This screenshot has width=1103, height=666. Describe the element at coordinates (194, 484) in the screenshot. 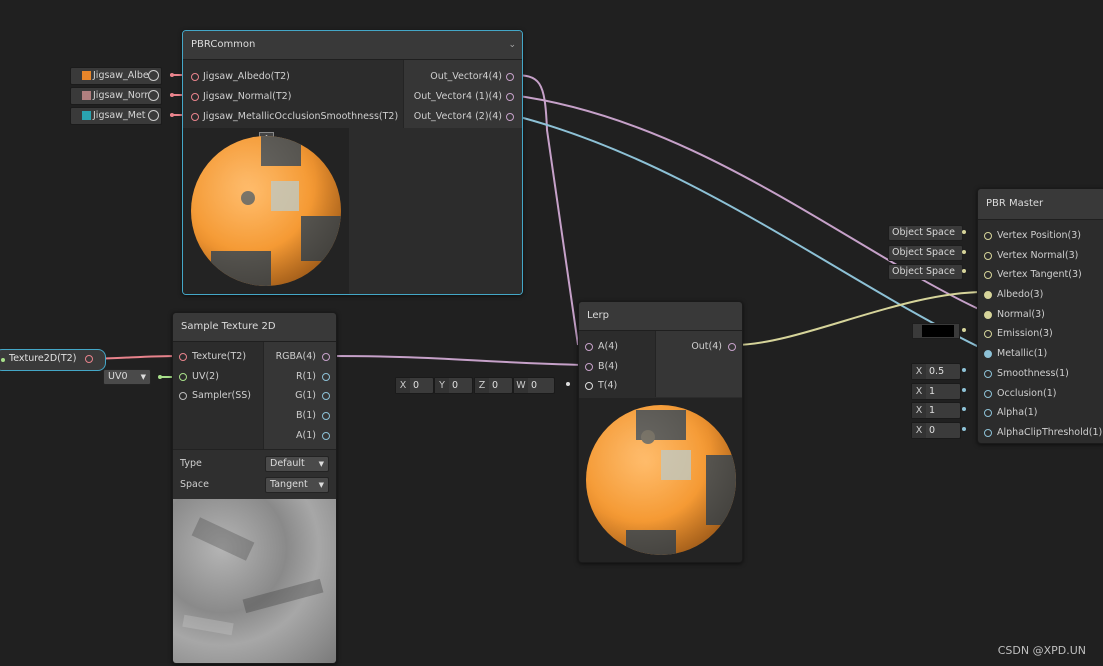

I see `space-label: Space` at that location.